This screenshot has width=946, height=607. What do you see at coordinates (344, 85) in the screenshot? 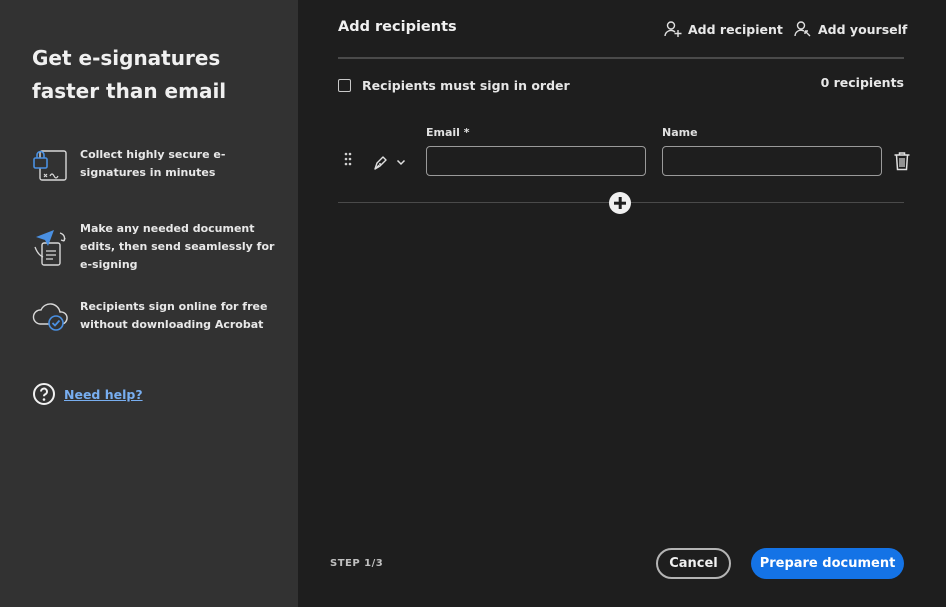
I see `sign-in-order-checkbox` at bounding box center [344, 85].